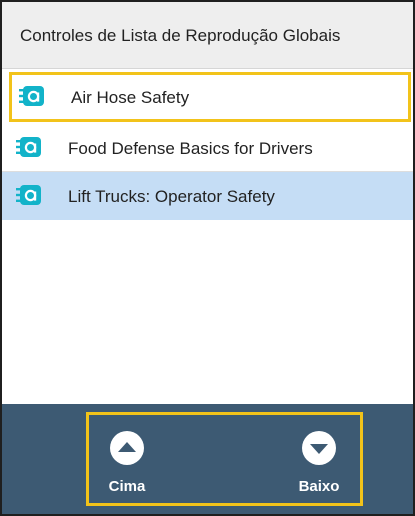 This screenshot has height=516, width=415. What do you see at coordinates (210, 97) in the screenshot?
I see `playlist-item-air-hose-safety: Air Hose Safety` at bounding box center [210, 97].